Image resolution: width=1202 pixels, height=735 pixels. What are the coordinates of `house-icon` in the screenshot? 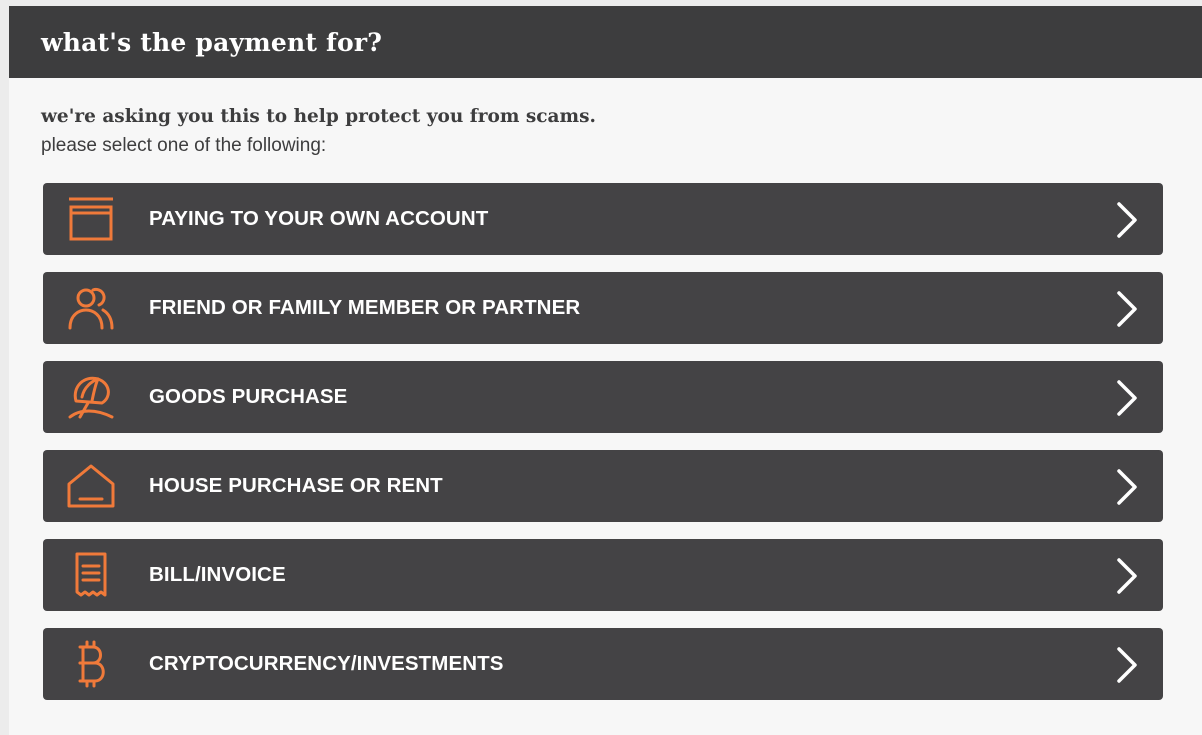 It's located at (91, 486).